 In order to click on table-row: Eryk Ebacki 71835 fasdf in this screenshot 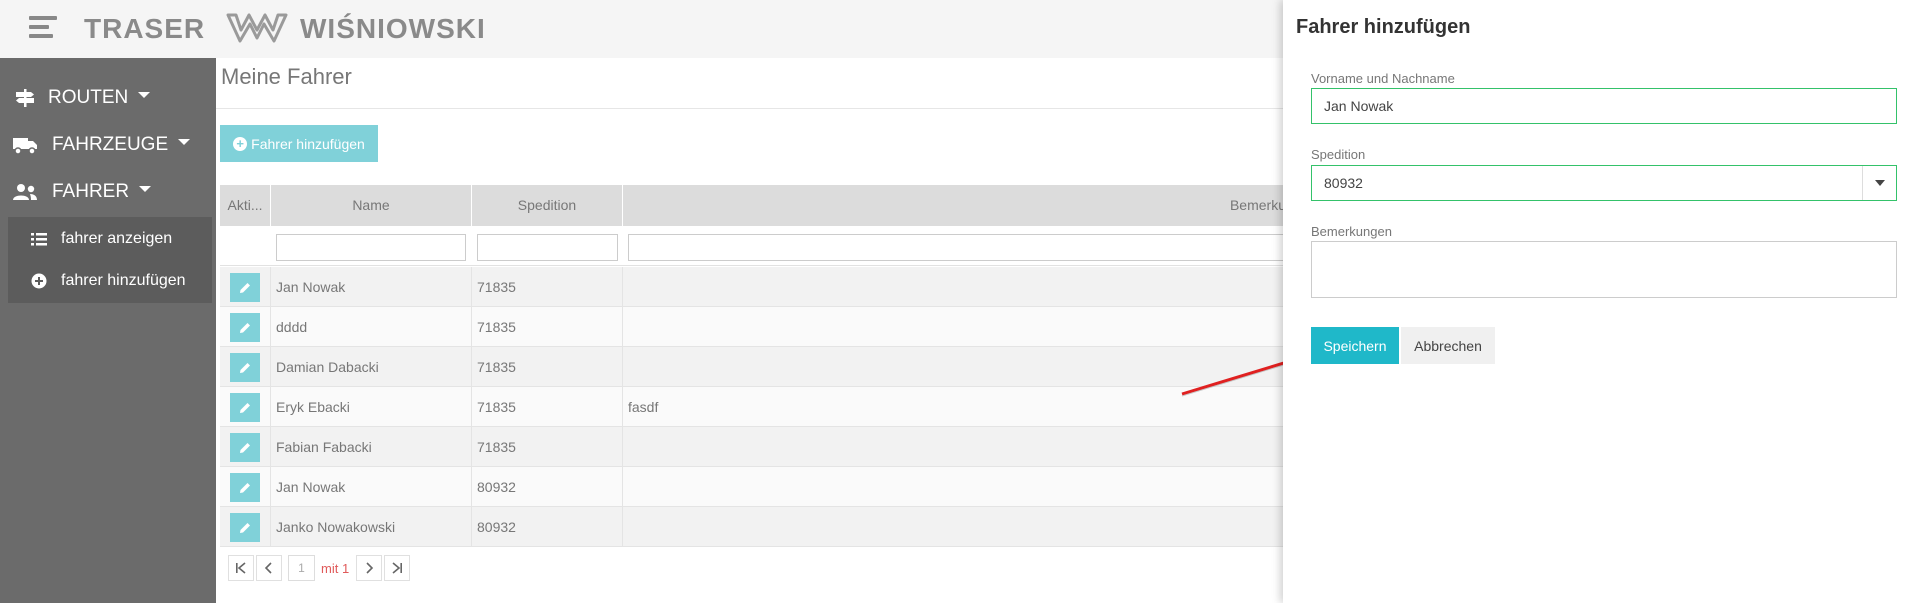, I will do `click(753, 407)`.